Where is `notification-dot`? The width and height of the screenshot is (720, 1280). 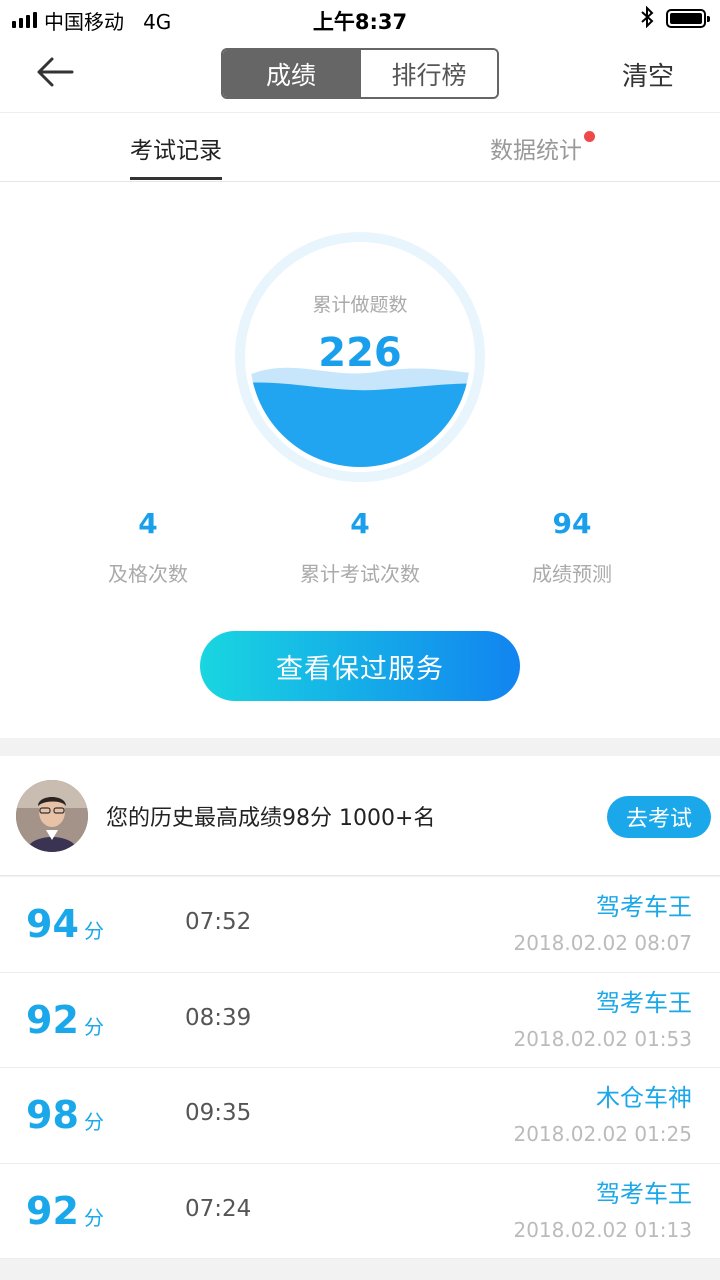
notification-dot is located at coordinates (589, 136).